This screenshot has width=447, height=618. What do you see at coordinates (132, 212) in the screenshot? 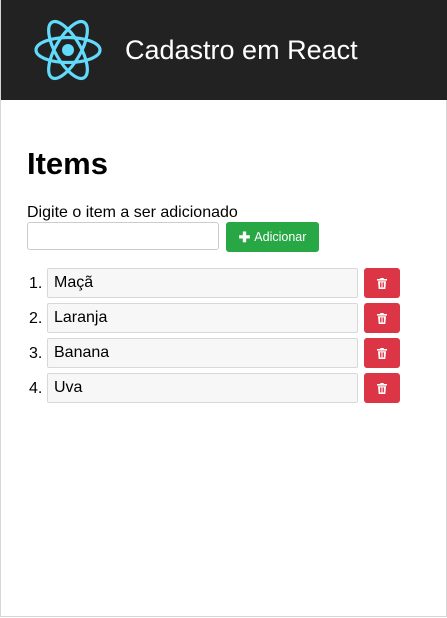
I see `item-input-label: Digite o item a ser adicionado` at bounding box center [132, 212].